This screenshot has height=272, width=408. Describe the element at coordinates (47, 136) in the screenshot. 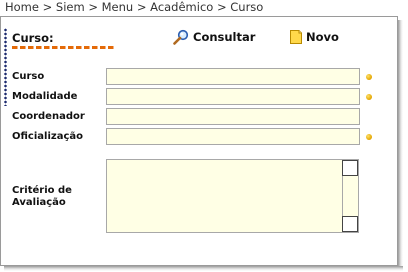

I see `oficializacao-label: Oficialização` at that location.